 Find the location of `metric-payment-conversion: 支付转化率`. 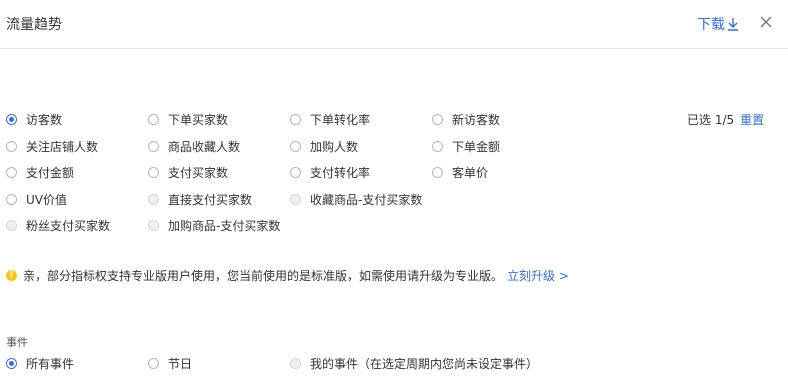

metric-payment-conversion: 支付转化率 is located at coordinates (330, 172).